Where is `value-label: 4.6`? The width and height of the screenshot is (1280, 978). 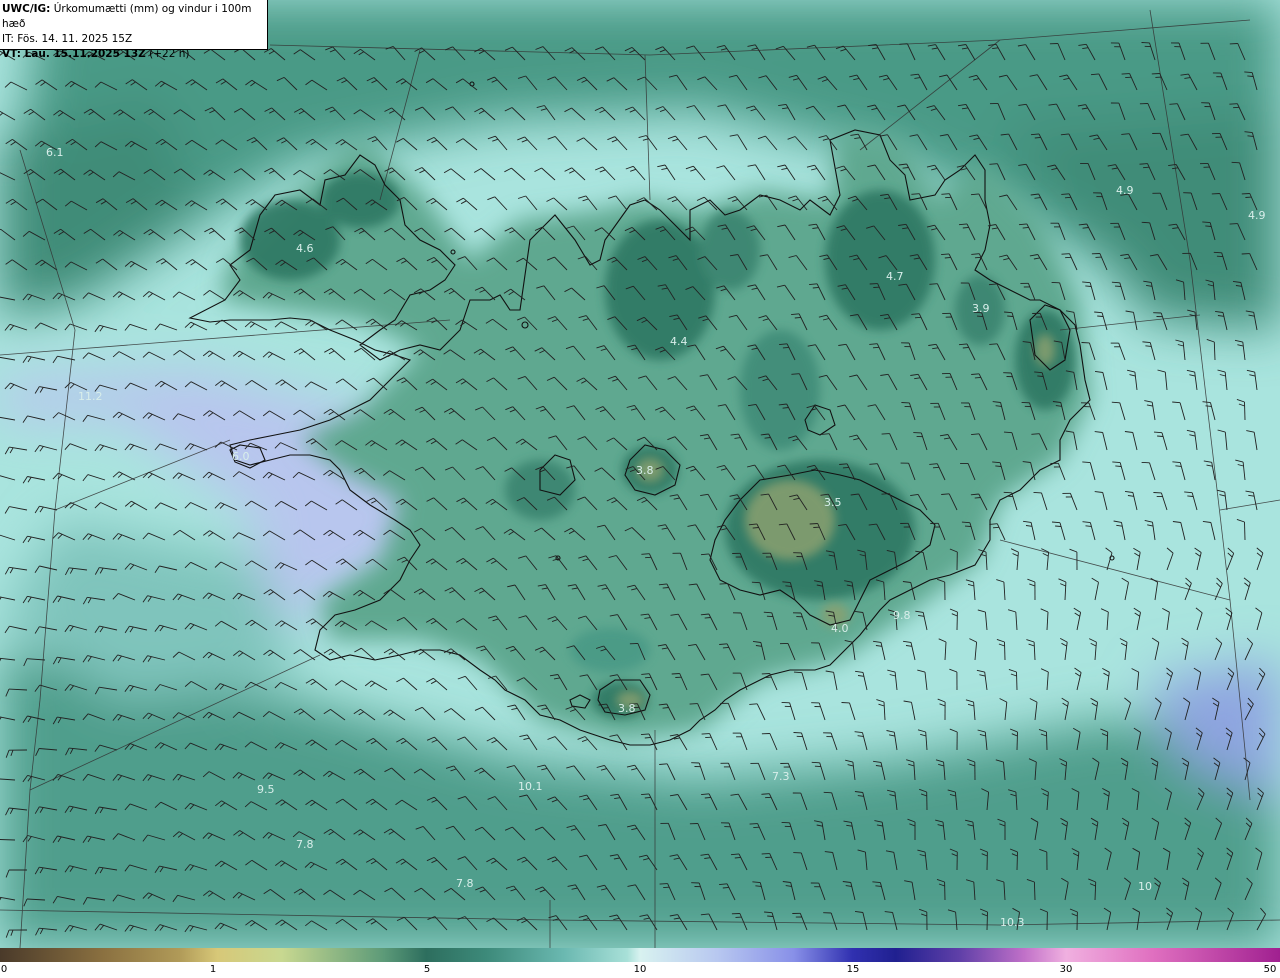 value-label: 4.6 is located at coordinates (305, 248).